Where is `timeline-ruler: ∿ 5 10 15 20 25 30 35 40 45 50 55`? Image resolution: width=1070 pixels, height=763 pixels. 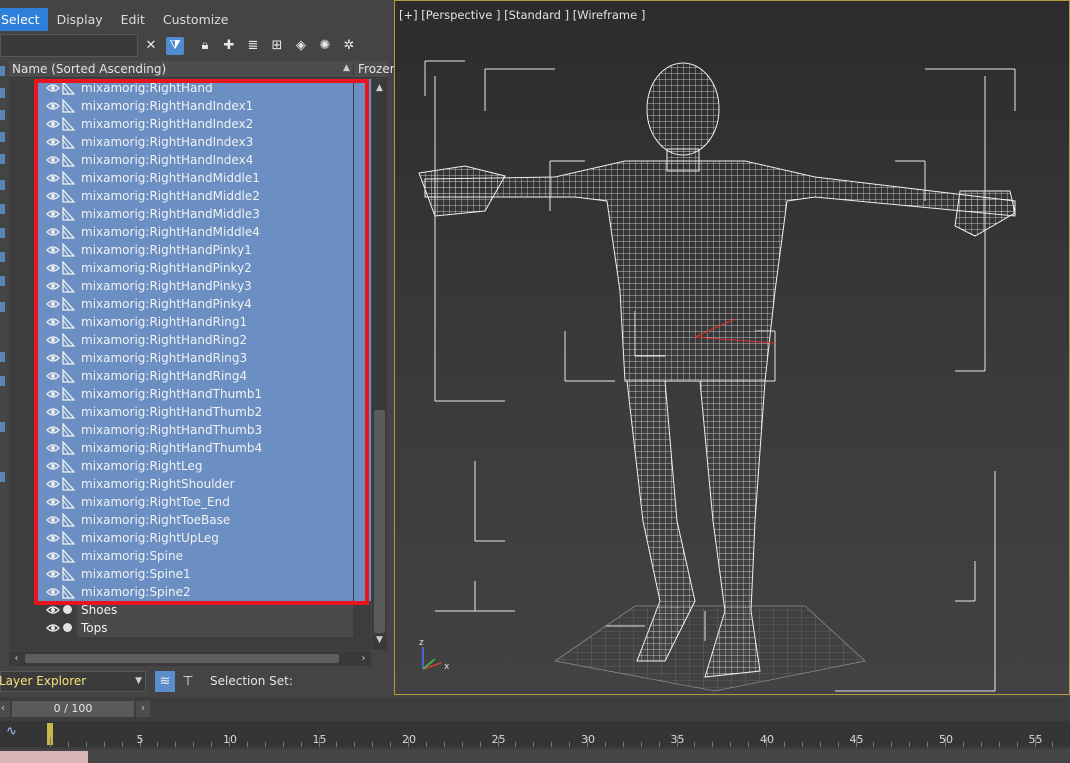 timeline-ruler: ∿ 5 10 15 20 25 30 35 40 45 50 55 is located at coordinates (535, 734).